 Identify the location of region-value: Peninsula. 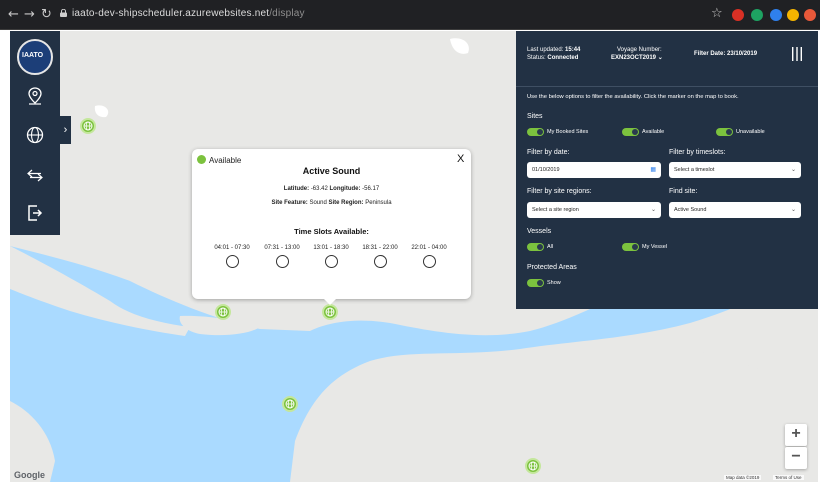
(378, 203).